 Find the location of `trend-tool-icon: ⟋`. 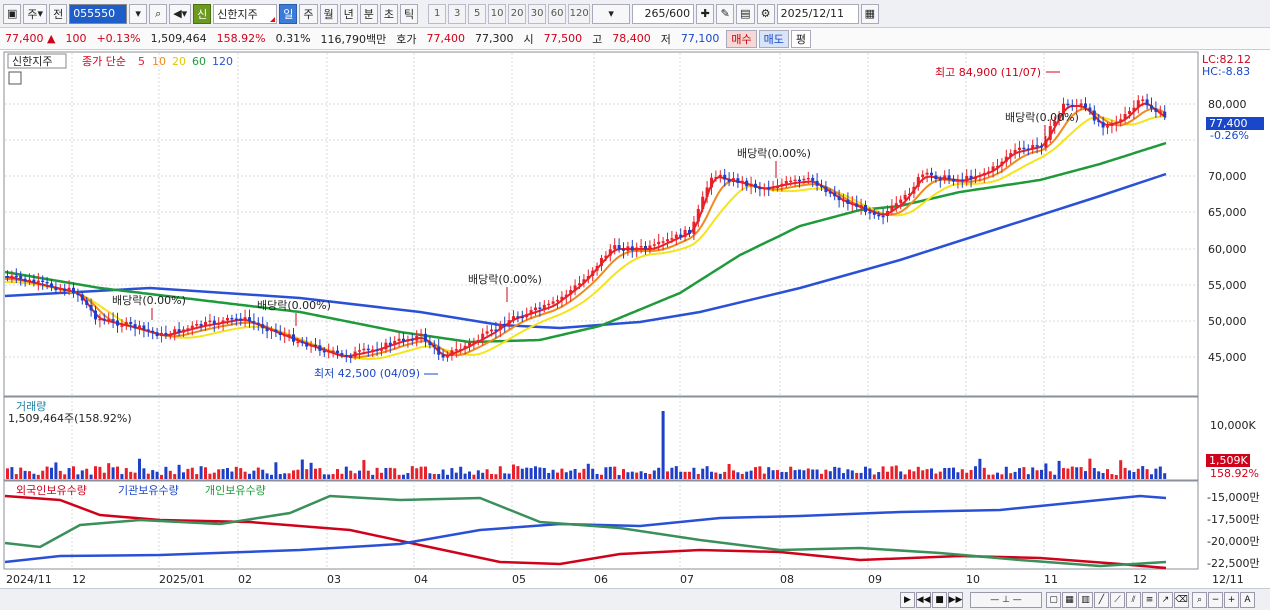

trend-tool-icon: ⟋ is located at coordinates (1117, 600).